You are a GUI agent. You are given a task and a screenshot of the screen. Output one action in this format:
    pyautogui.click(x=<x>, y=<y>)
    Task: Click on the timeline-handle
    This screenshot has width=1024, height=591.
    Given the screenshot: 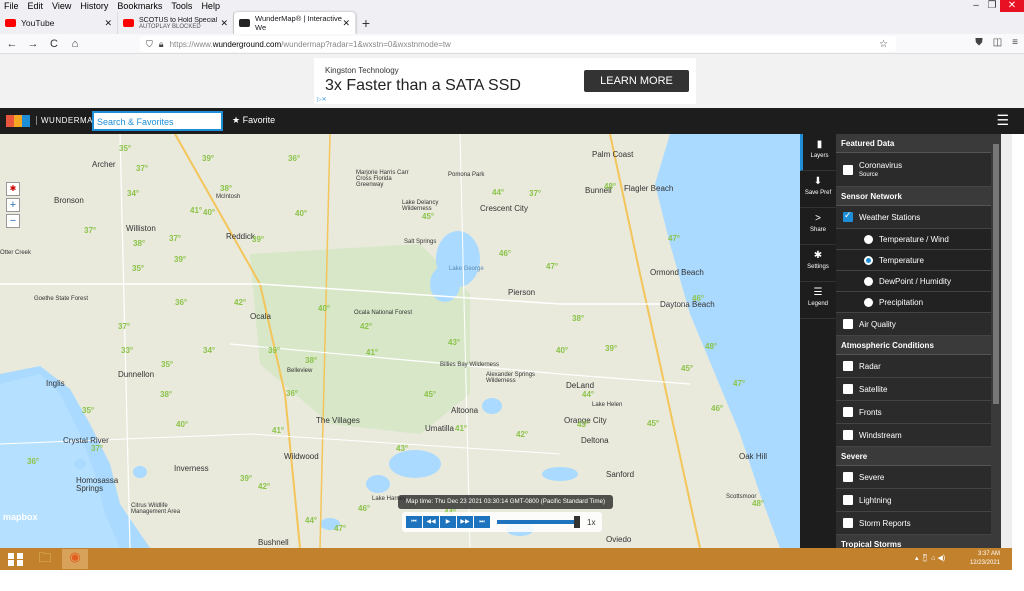 What is the action you would take?
    pyautogui.click(x=577, y=522)
    